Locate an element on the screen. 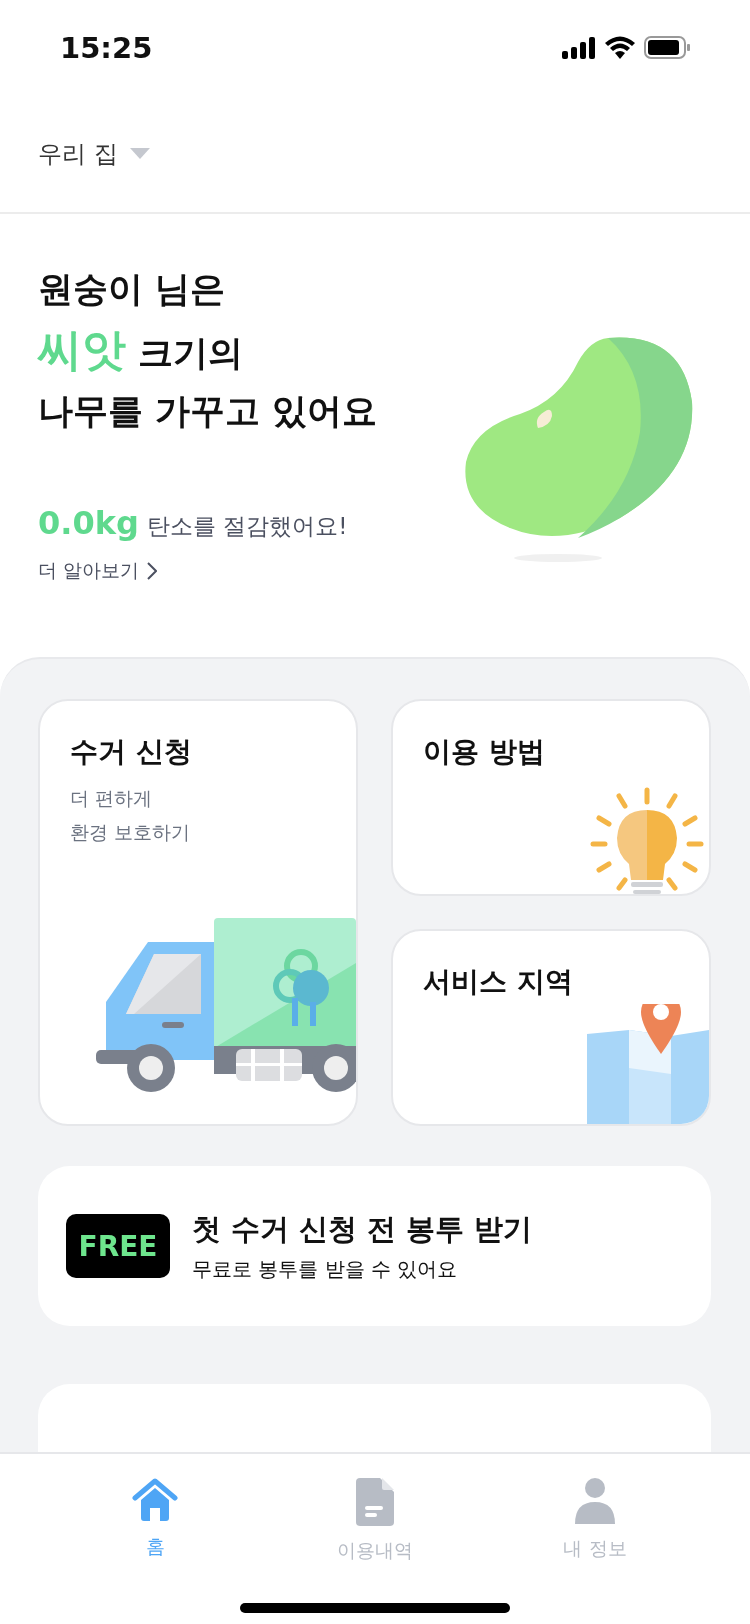 Image resolution: width=750 pixels, height=1624 pixels. level-name: 씨앗 is located at coordinates (82, 350).